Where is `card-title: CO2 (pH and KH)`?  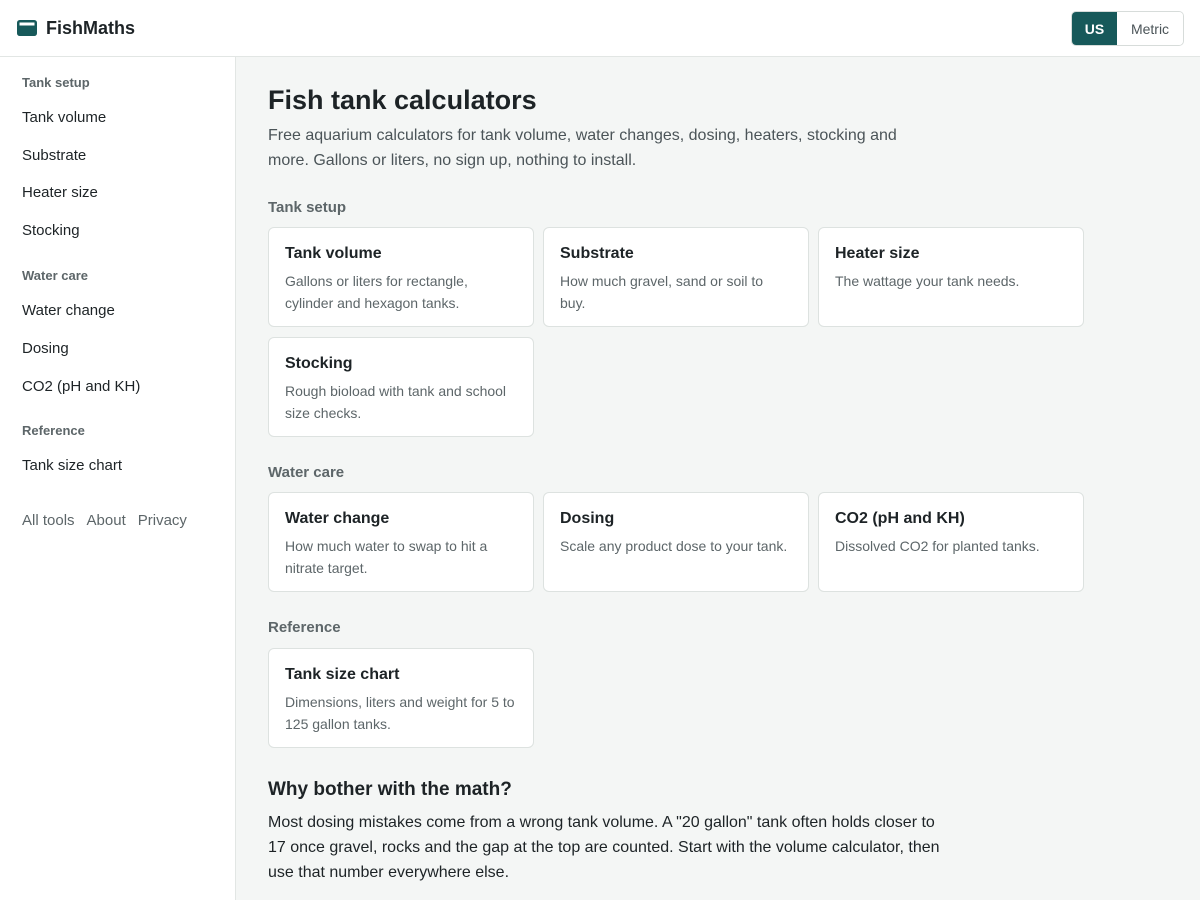 card-title: CO2 (pH and KH) is located at coordinates (900, 518).